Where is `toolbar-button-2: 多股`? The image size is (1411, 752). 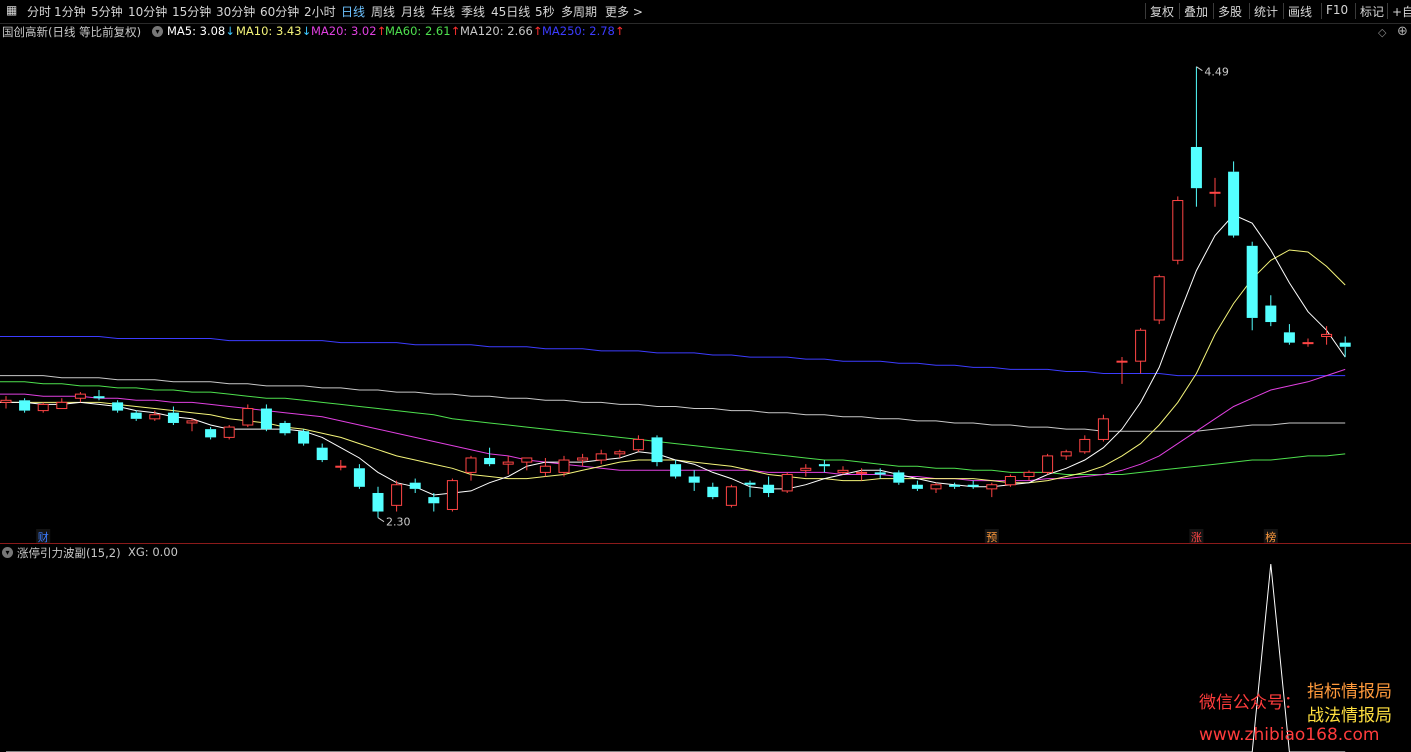
toolbar-button-2: 多股 is located at coordinates (1230, 11).